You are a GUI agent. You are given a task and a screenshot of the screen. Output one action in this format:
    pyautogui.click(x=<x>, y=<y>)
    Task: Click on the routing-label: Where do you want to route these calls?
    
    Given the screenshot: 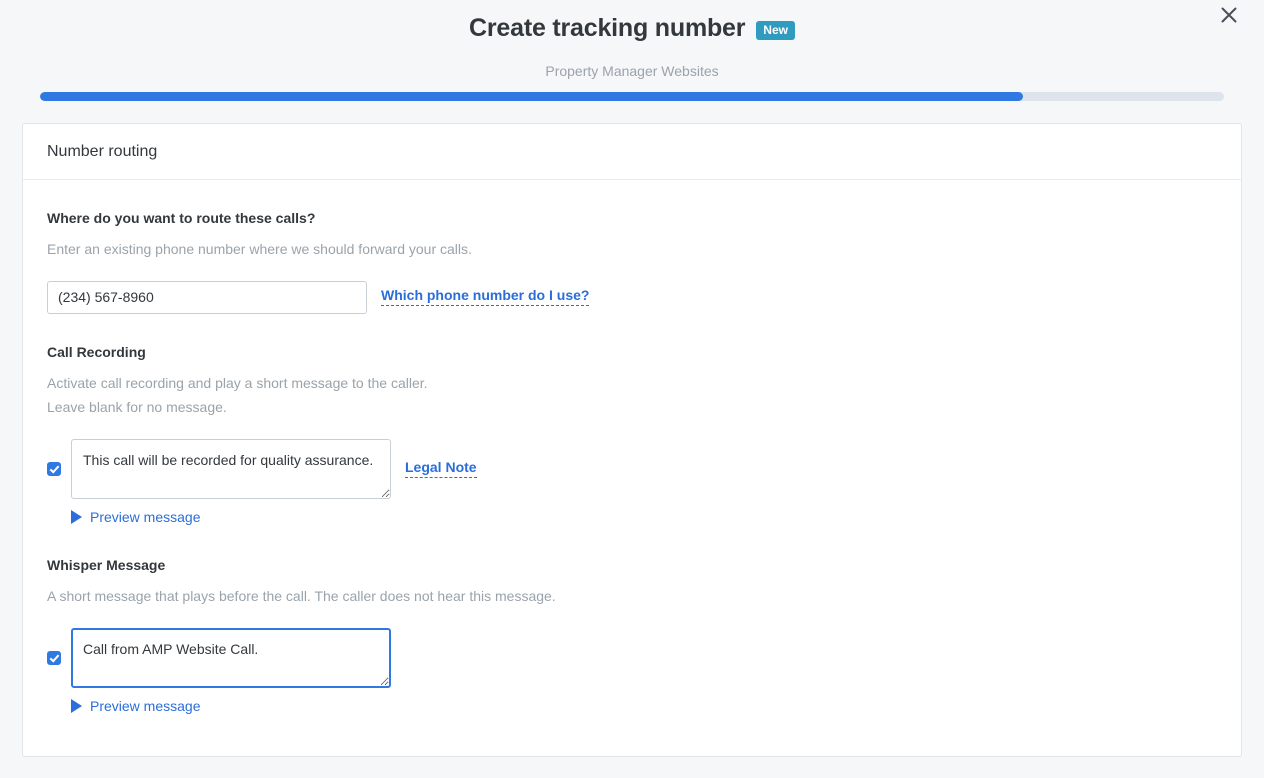 What is the action you would take?
    pyautogui.click(x=181, y=218)
    